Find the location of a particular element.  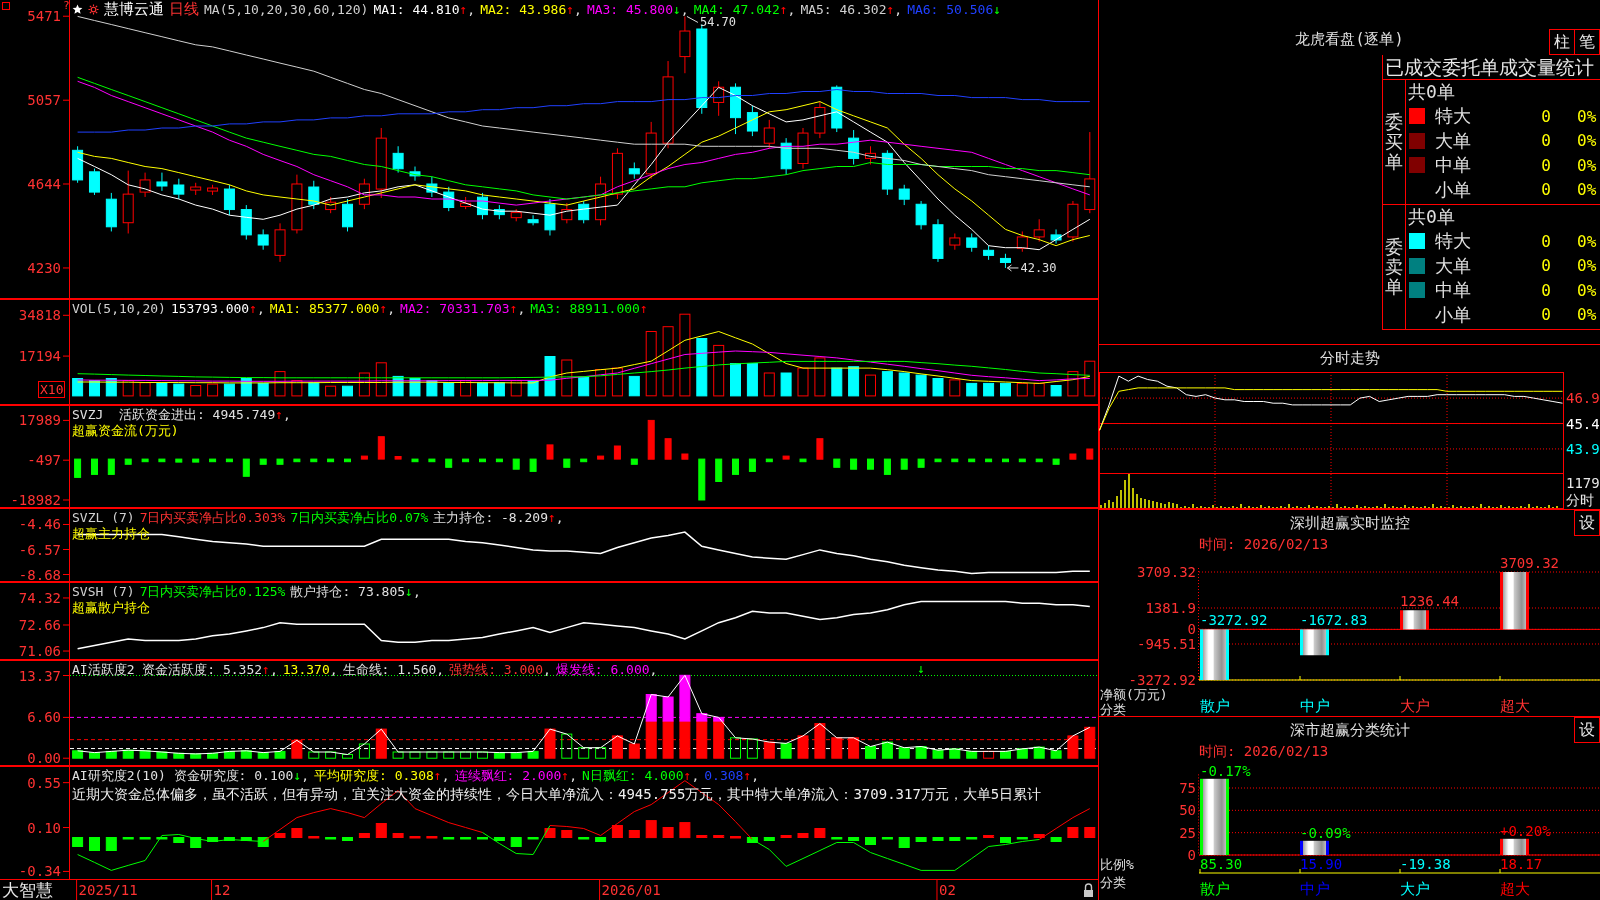

bar-value: 1236.44 is located at coordinates (1429, 601).